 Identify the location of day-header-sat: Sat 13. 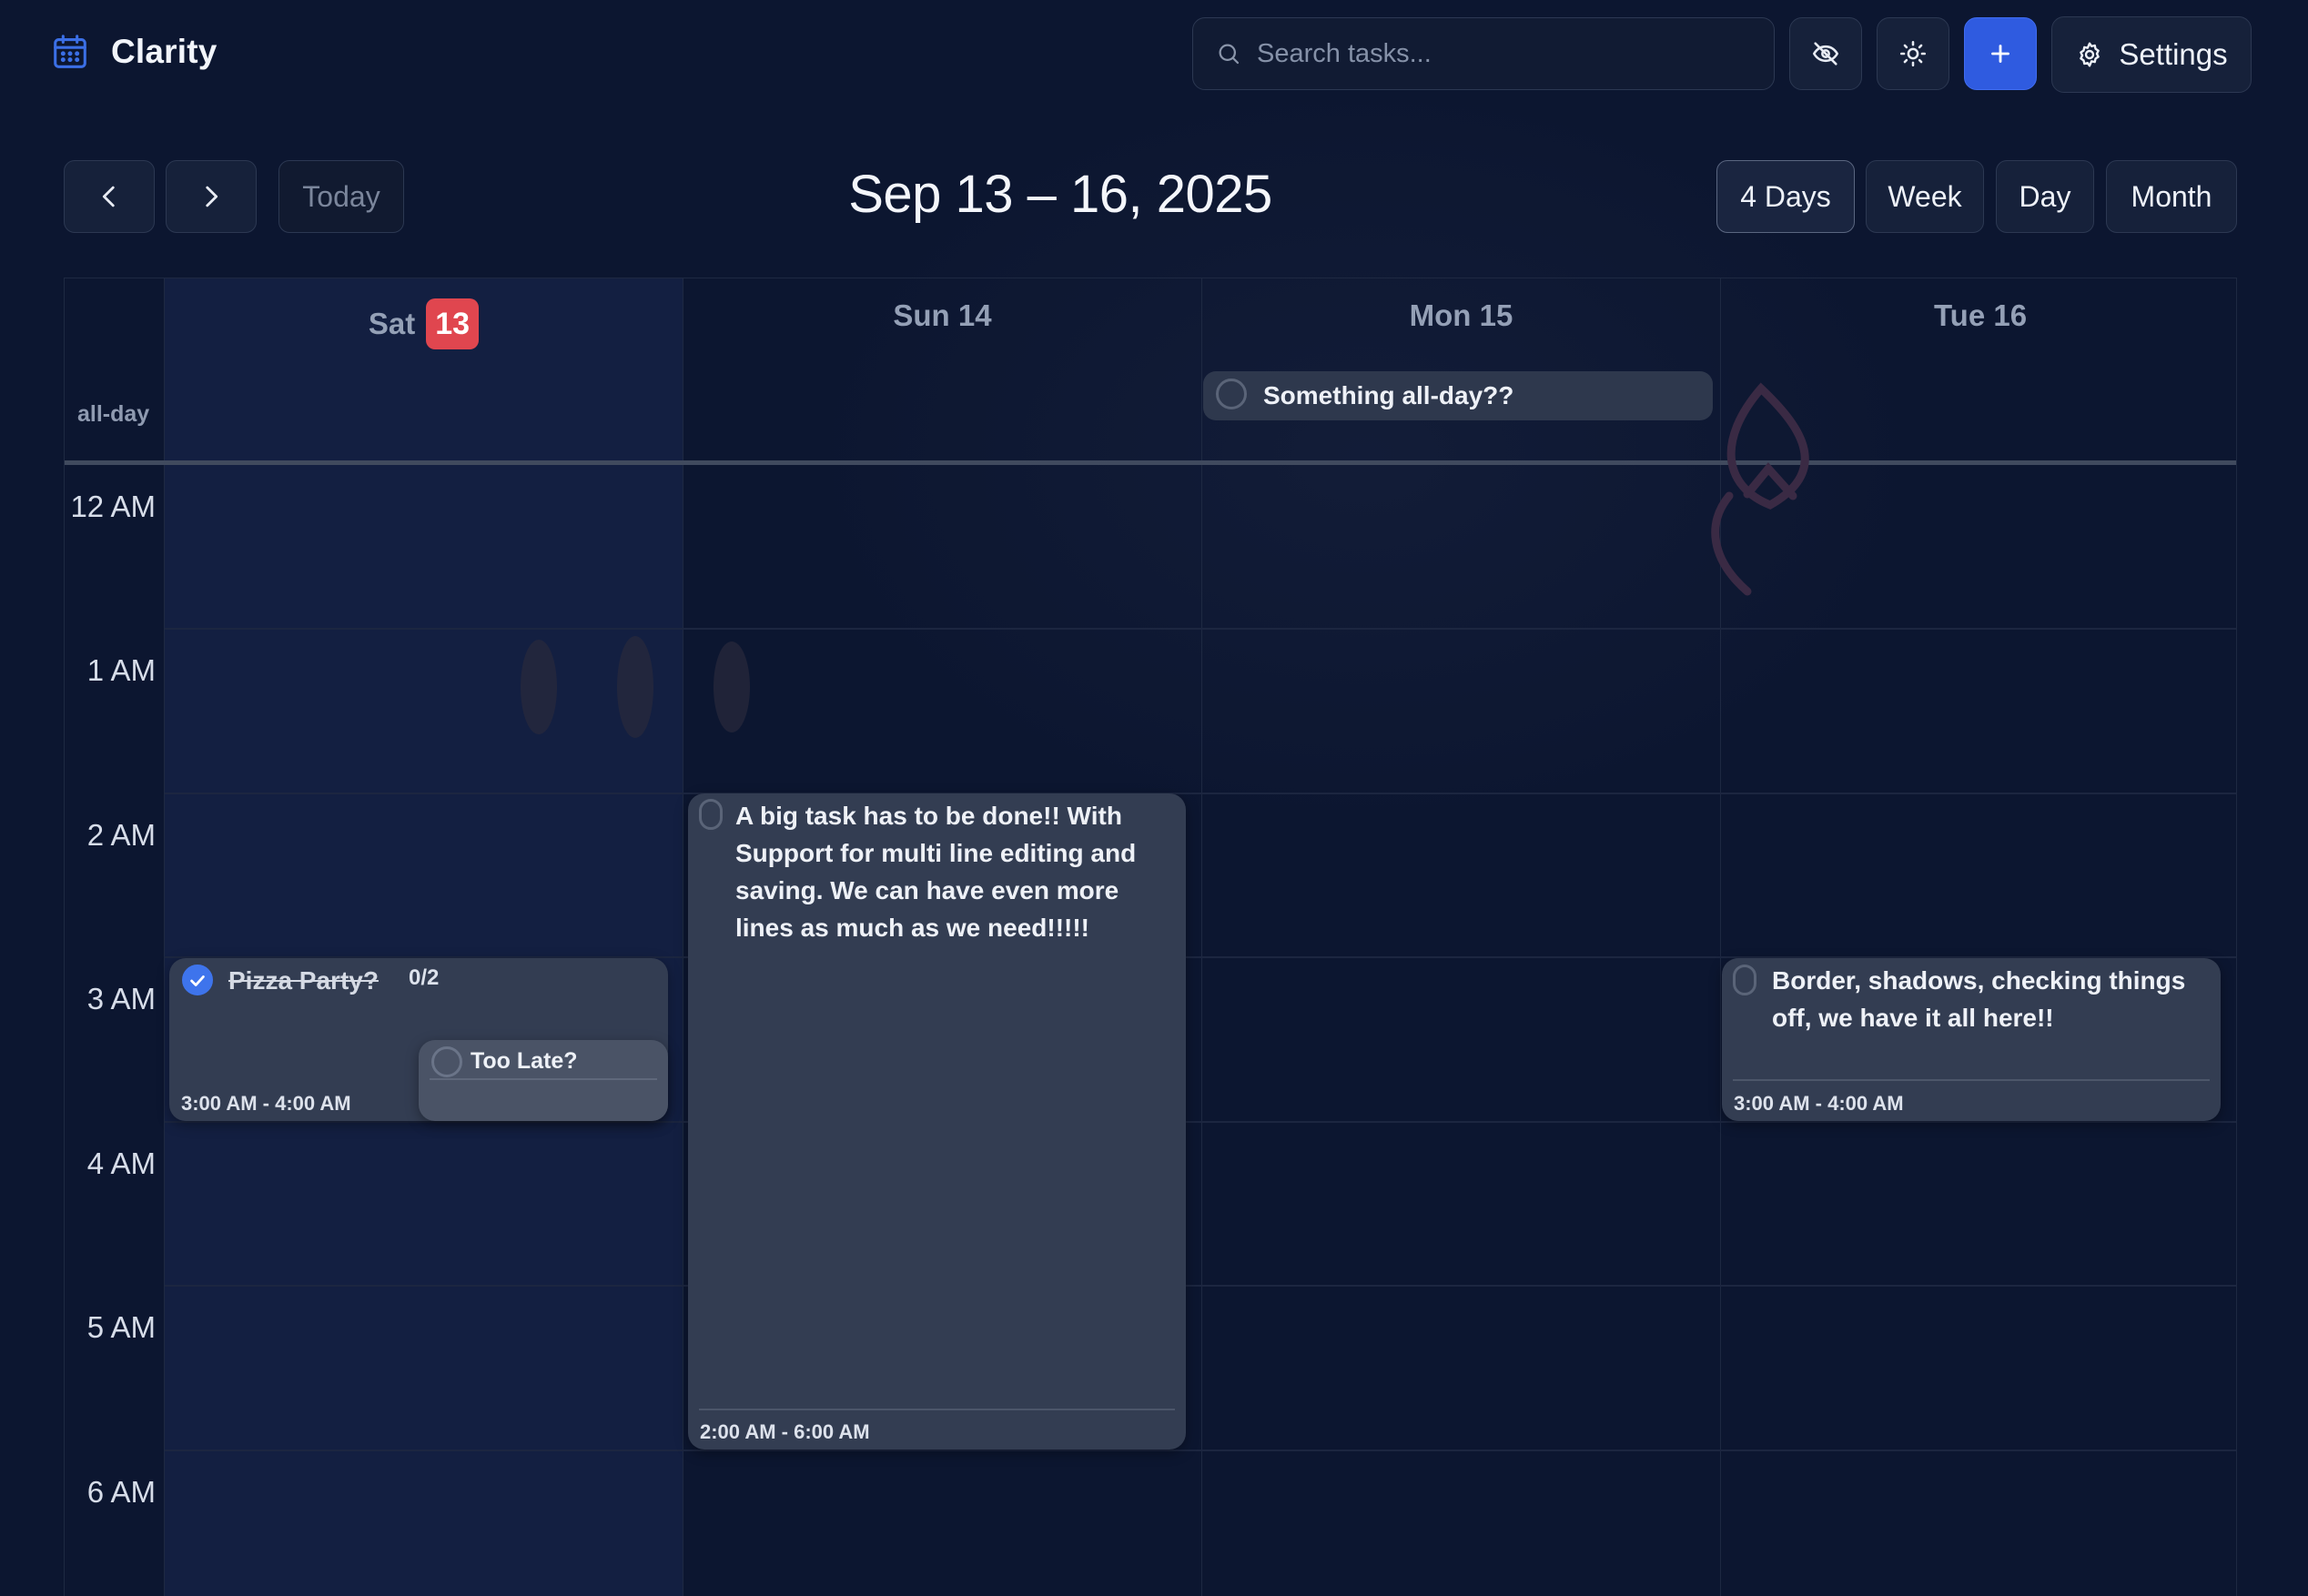
(424, 323).